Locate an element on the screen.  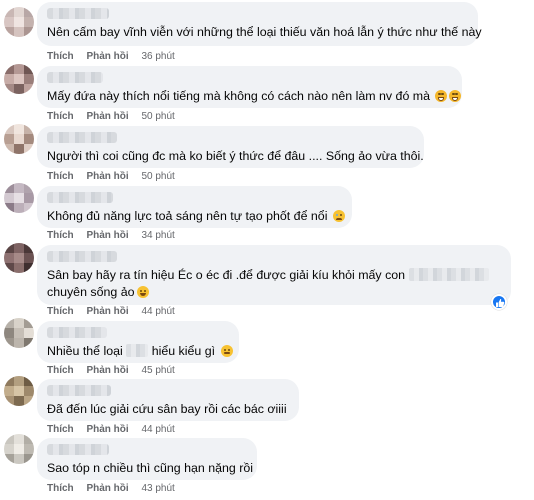
comment-text: Nhiều thể loại is located at coordinates (85, 351).